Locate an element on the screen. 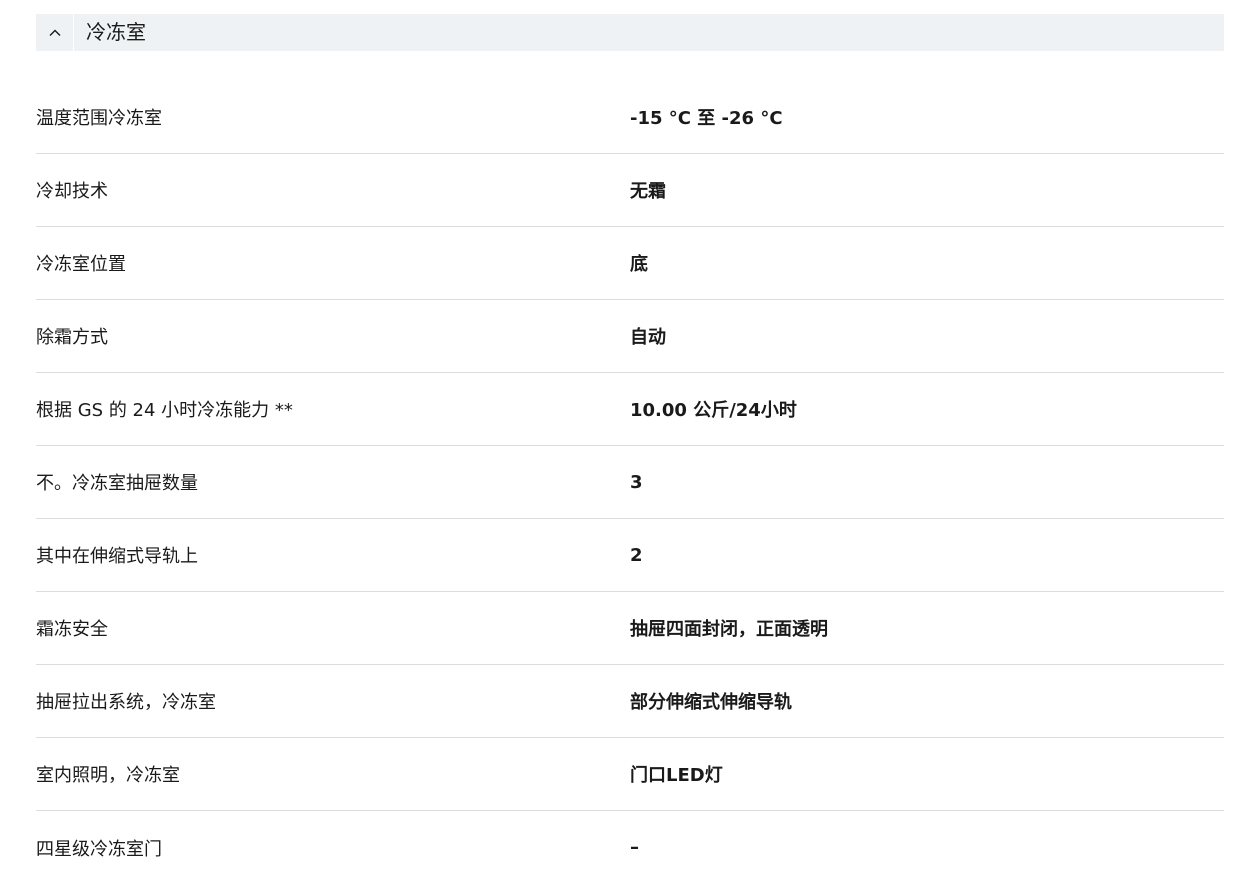  spec-row: 霜冻安全 抽屉四面封闭，正面透明 is located at coordinates (630, 628).